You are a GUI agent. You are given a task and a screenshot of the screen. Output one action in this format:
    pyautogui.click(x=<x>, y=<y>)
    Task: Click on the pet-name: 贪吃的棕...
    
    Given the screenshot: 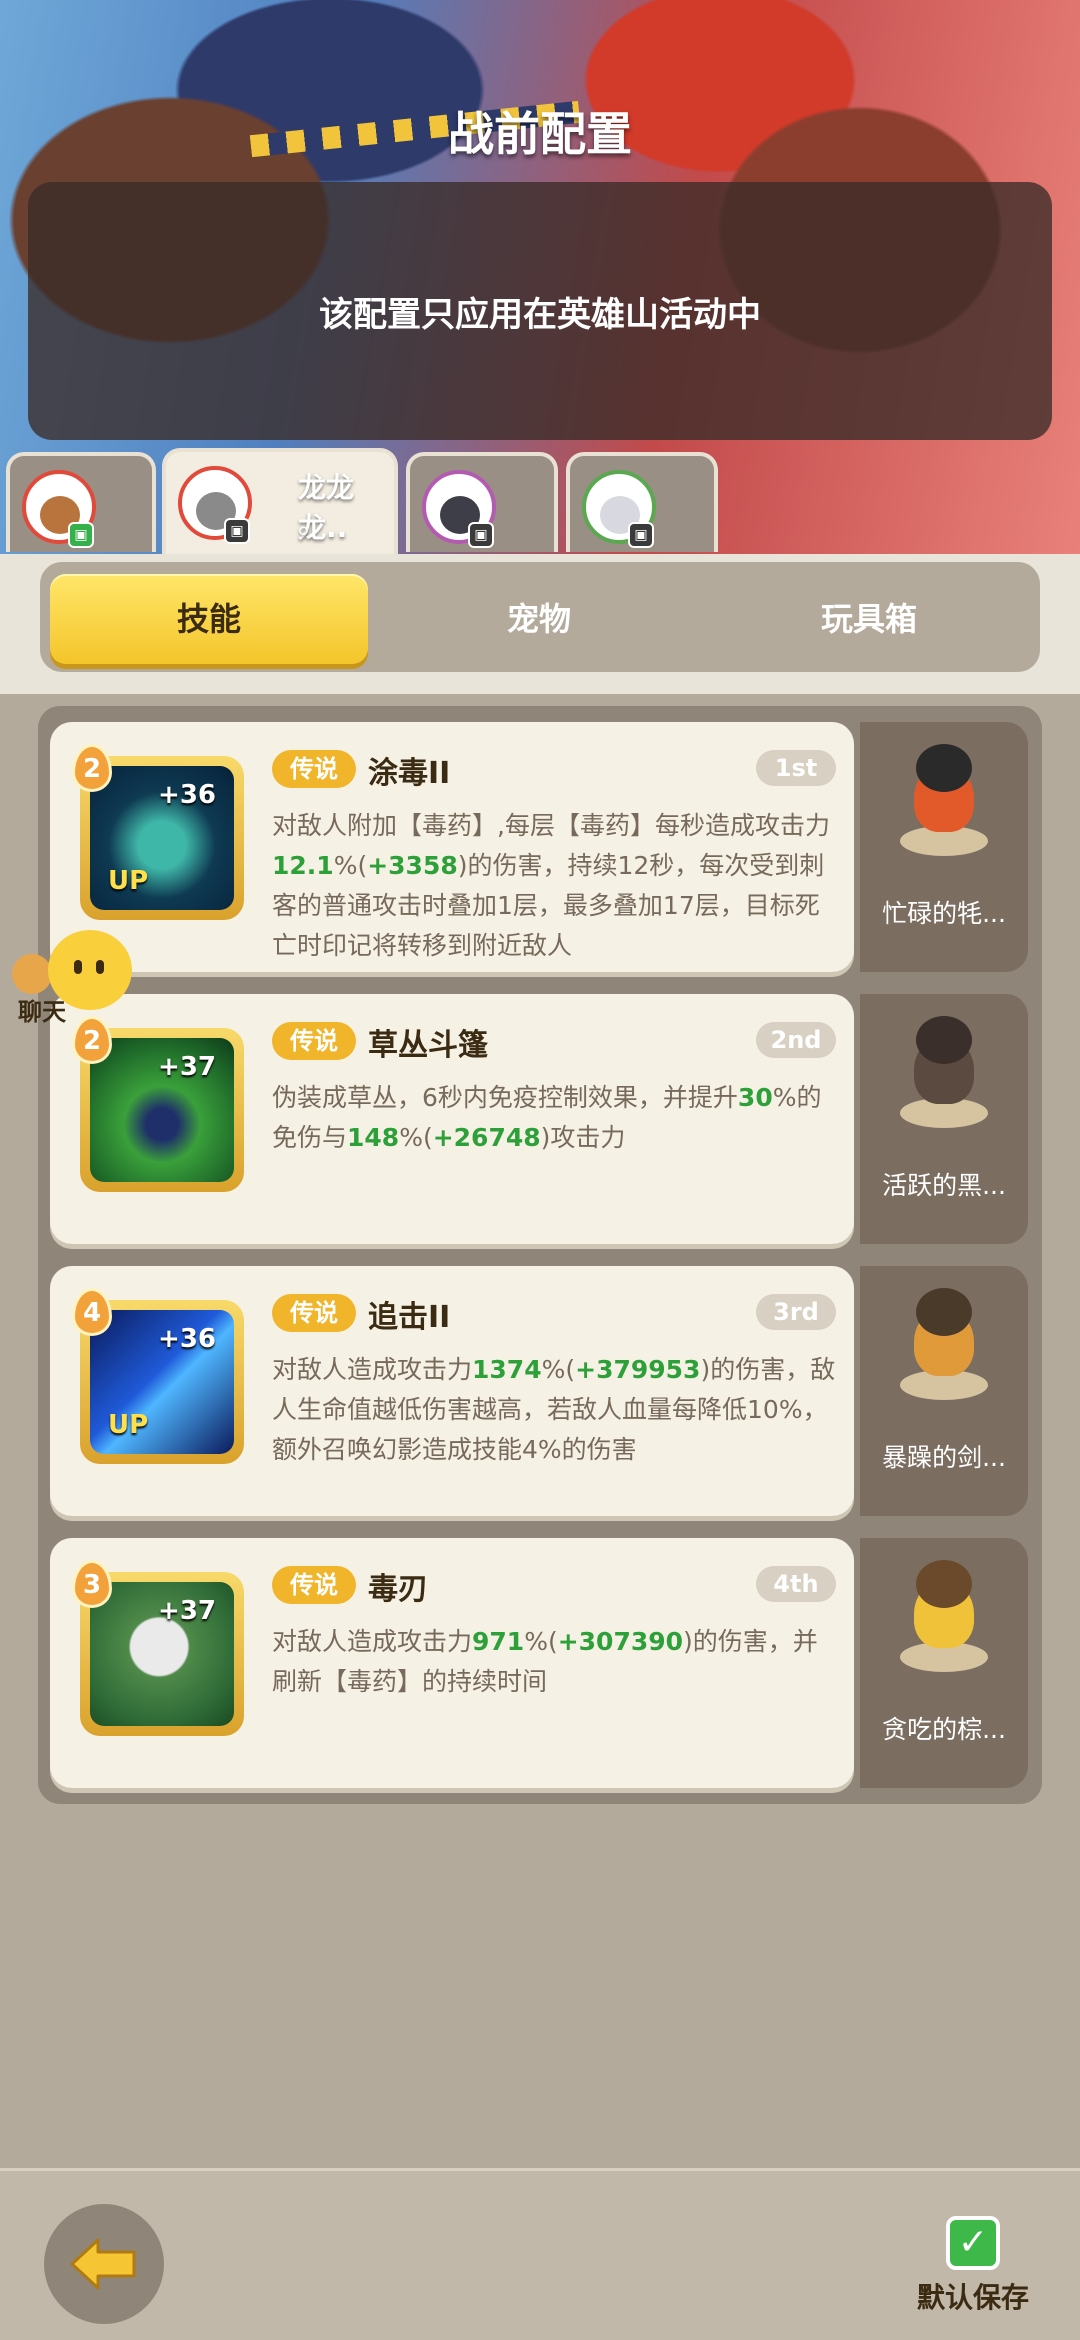 What is the action you would take?
    pyautogui.click(x=944, y=1729)
    